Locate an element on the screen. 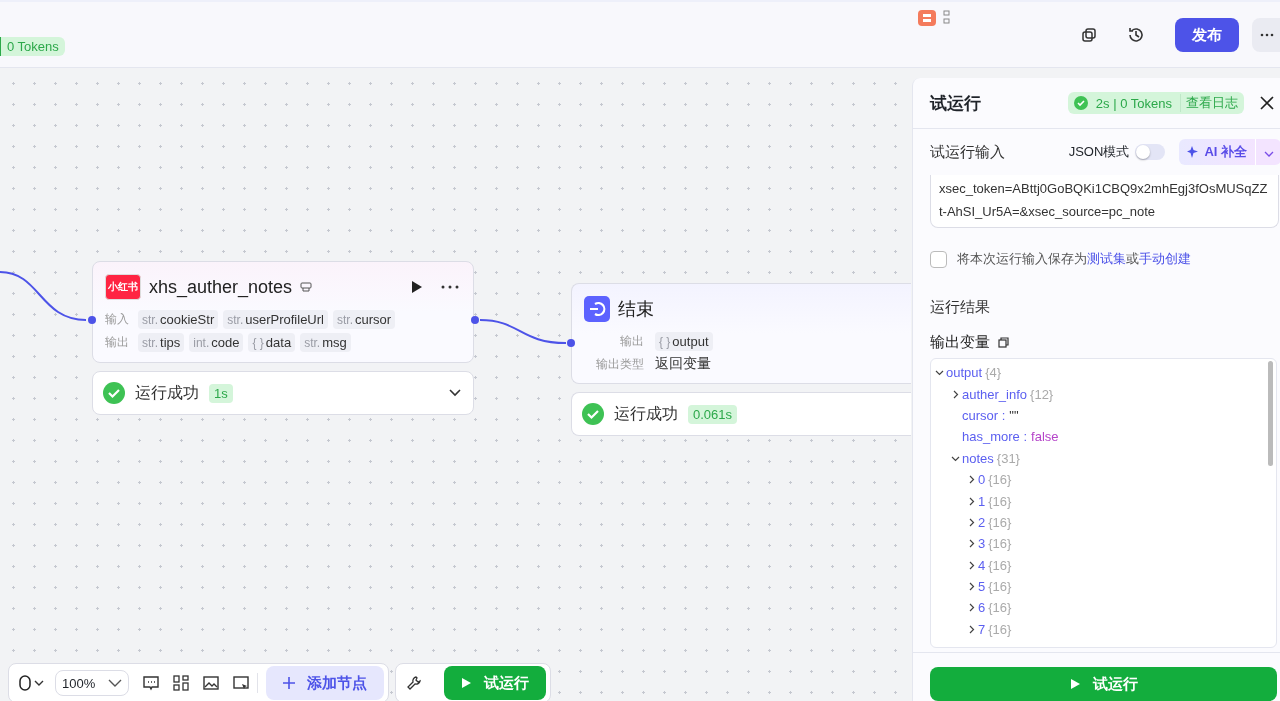  field-value: 返回变量 is located at coordinates (683, 364).